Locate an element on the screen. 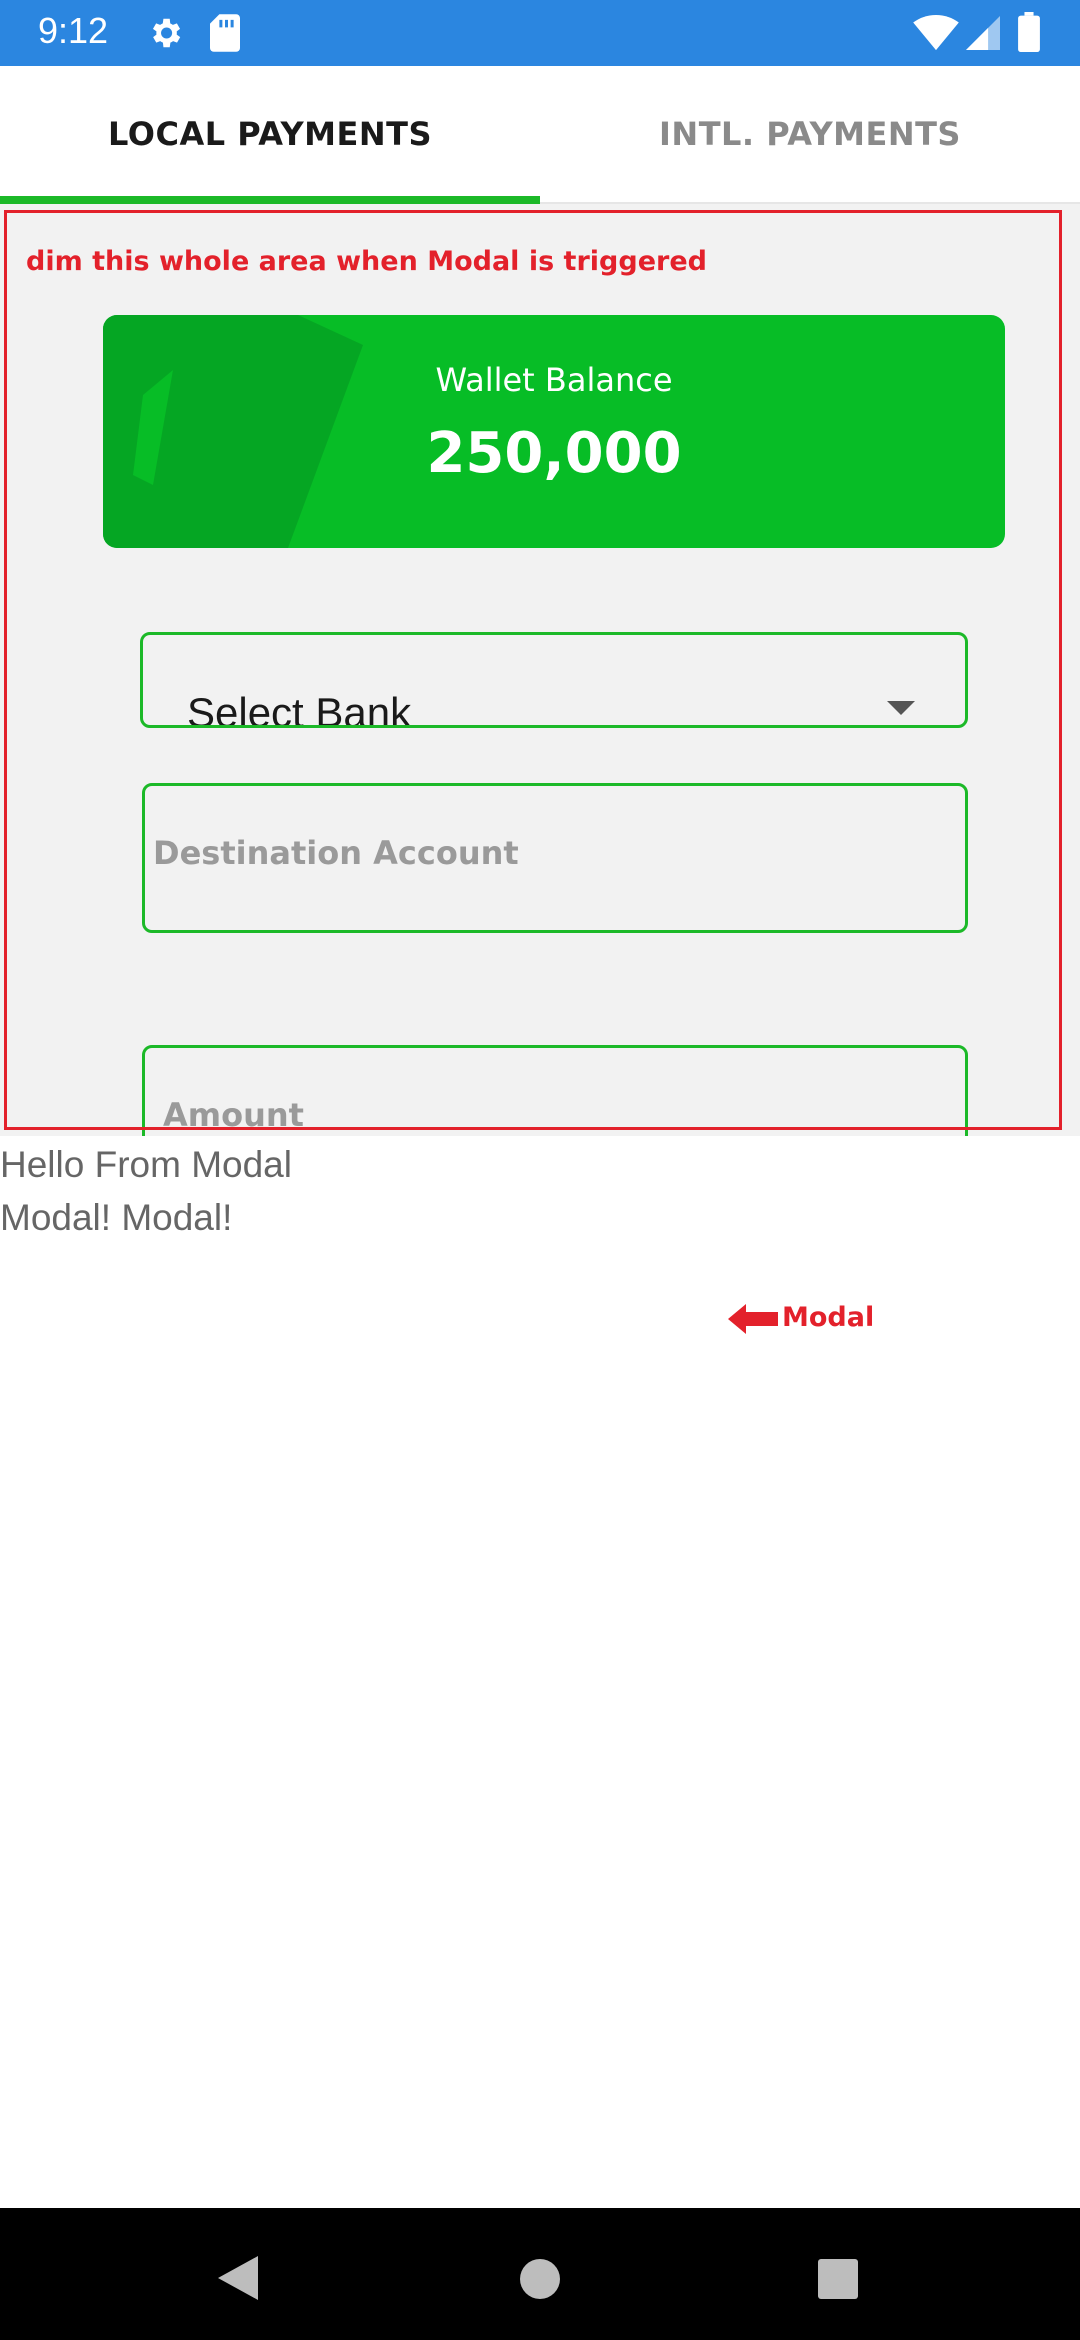 The width and height of the screenshot is (1080, 2340). status-bar: 9:12 is located at coordinates (540, 33).